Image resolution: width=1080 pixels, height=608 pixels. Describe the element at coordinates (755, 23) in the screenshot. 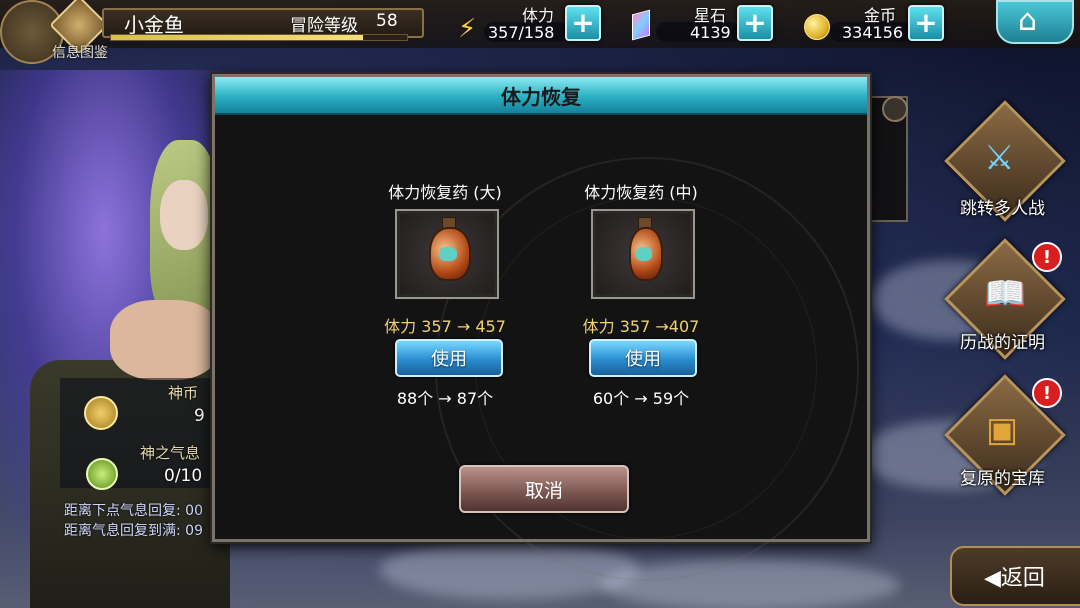

I see `add-star-stone-button: +` at that location.